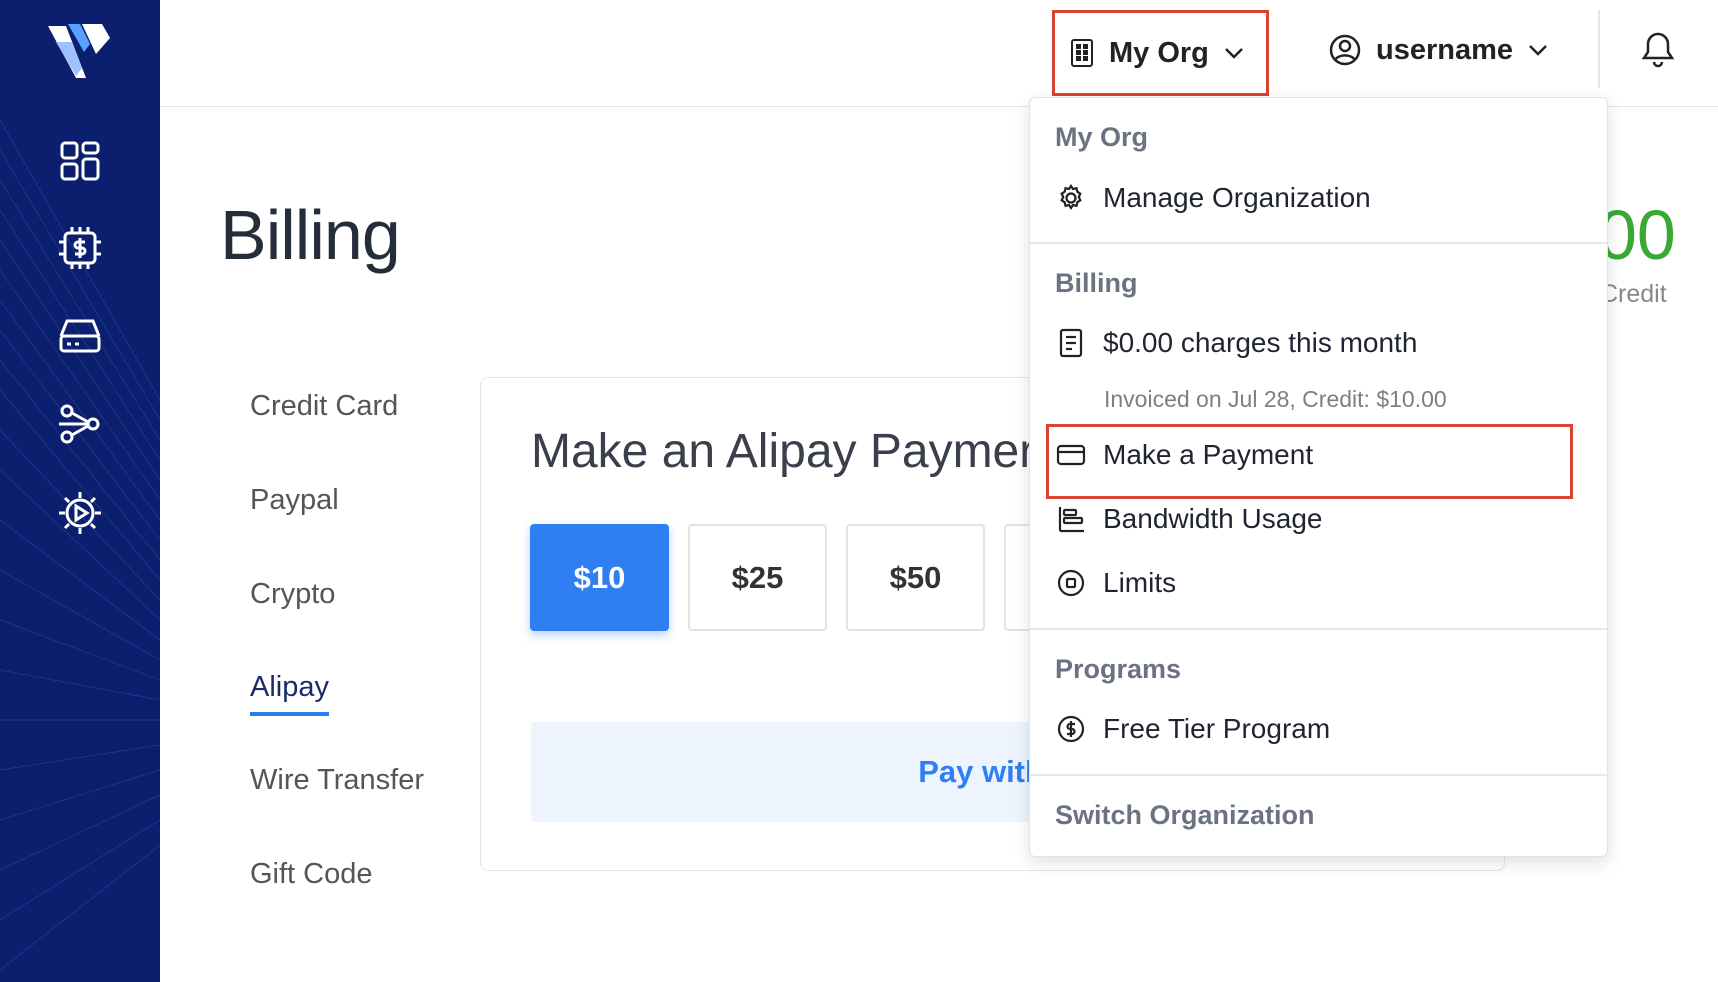 This screenshot has height=982, width=1718. I want to click on menu-item-make-payment: Make a Payment, so click(1184, 455).